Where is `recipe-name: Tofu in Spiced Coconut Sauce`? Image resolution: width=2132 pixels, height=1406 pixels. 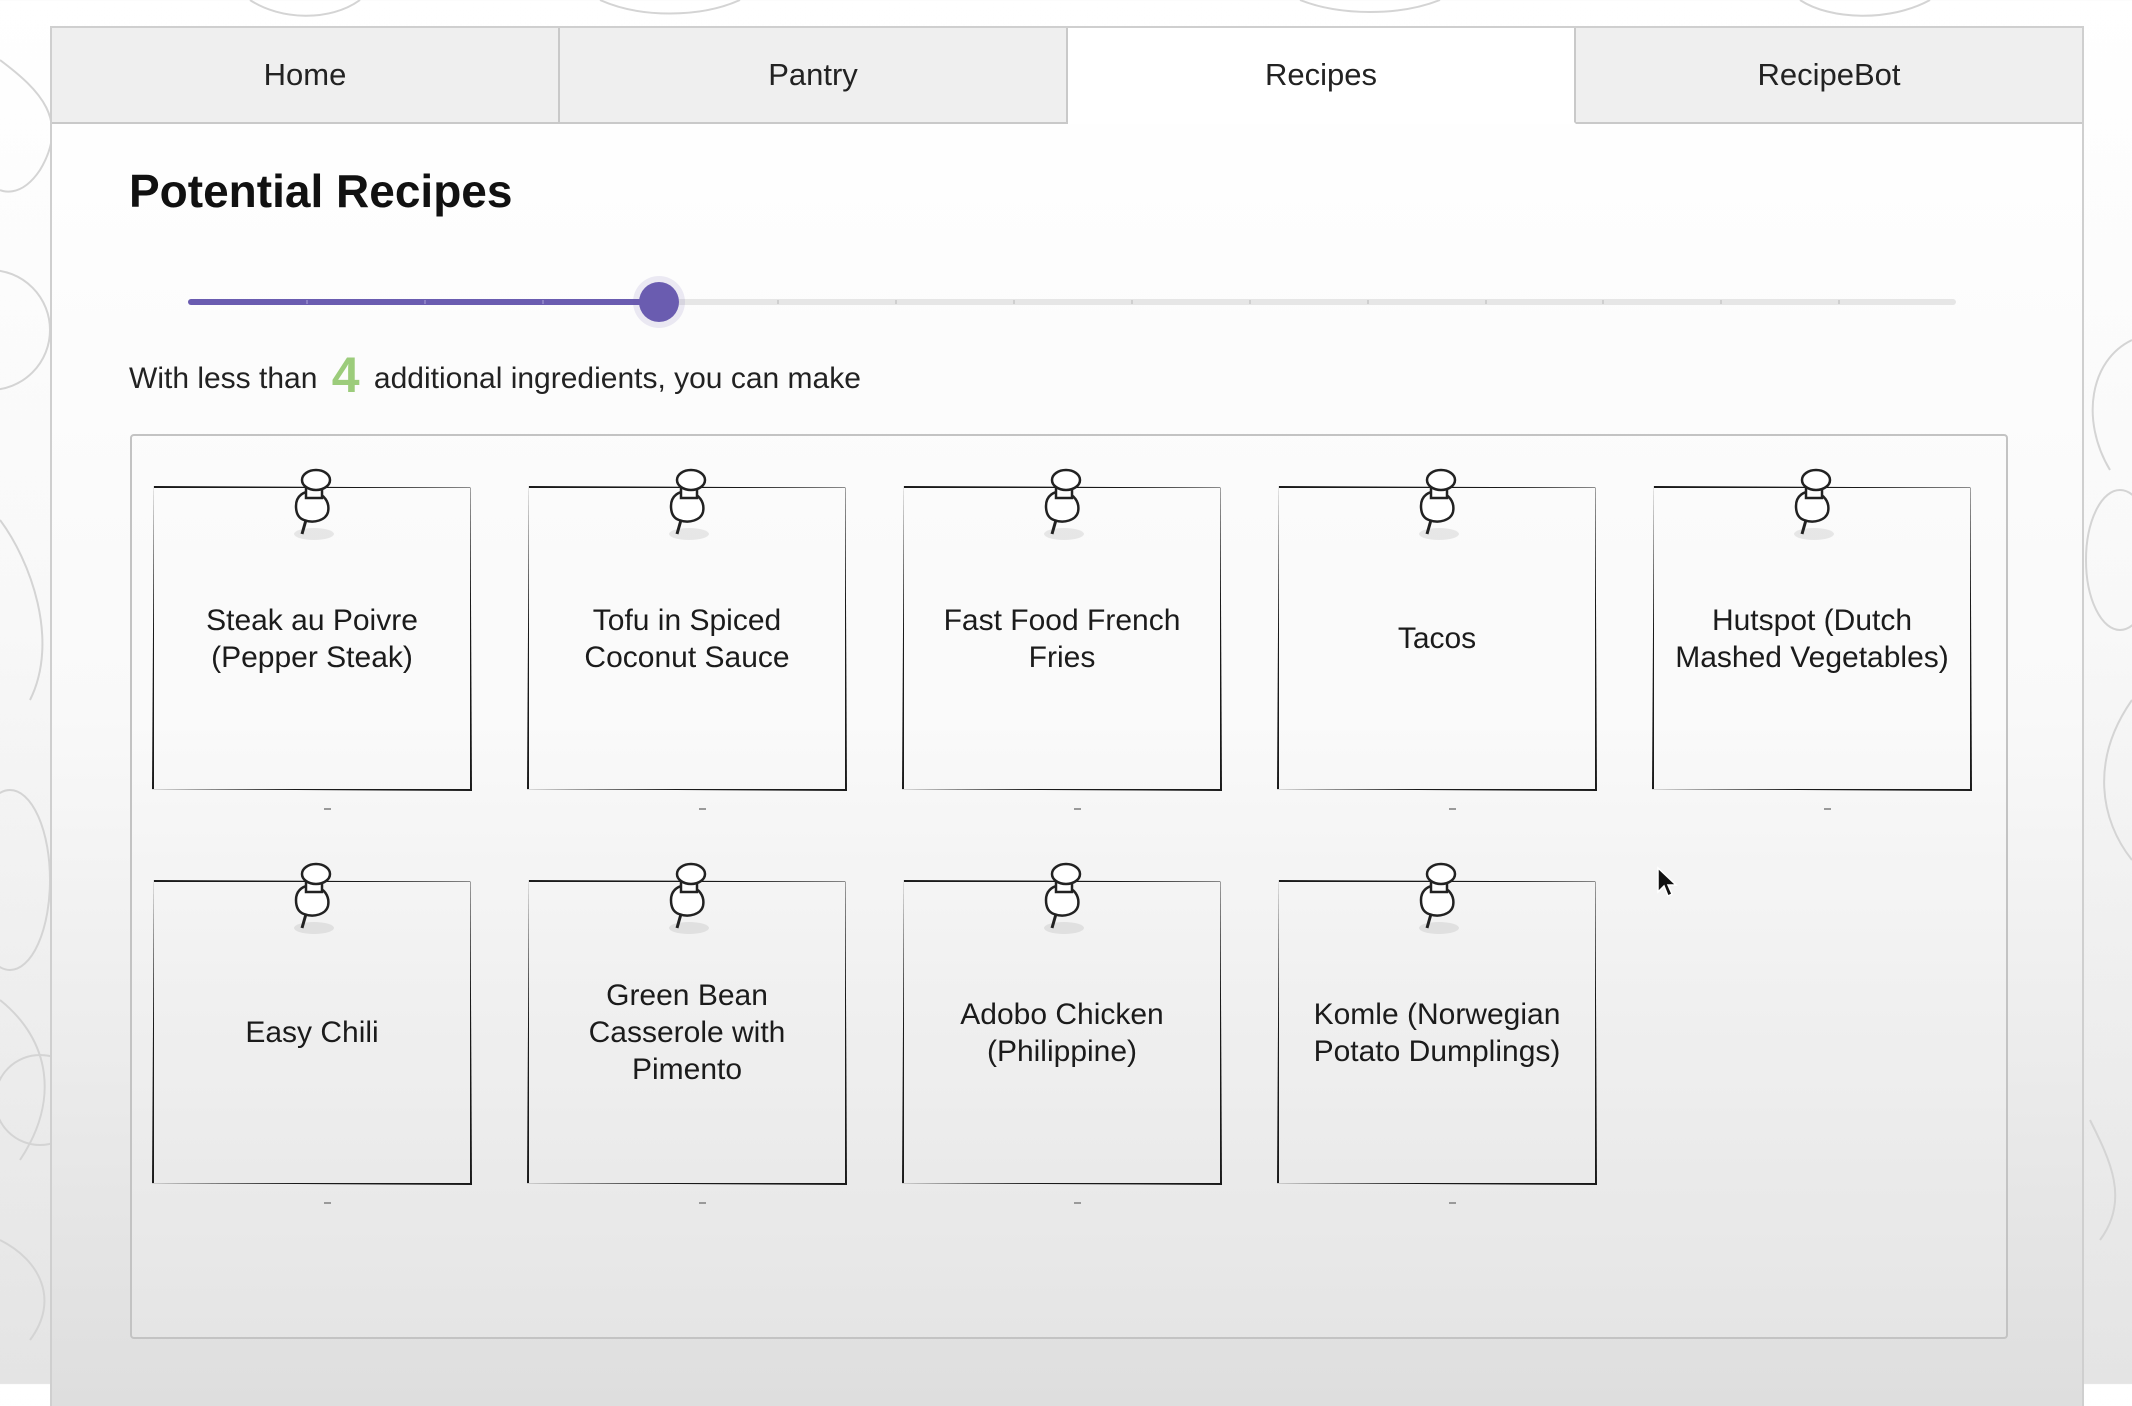
recipe-name: Tofu in Spiced Coconut Sauce is located at coordinates (687, 638).